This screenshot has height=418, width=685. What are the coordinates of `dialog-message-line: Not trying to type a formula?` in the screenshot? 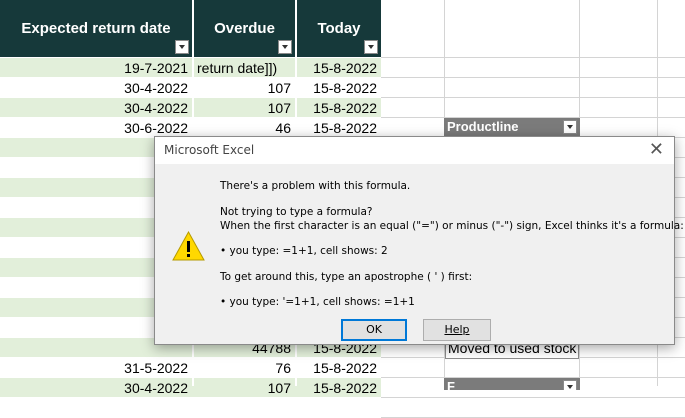 It's located at (296, 212).